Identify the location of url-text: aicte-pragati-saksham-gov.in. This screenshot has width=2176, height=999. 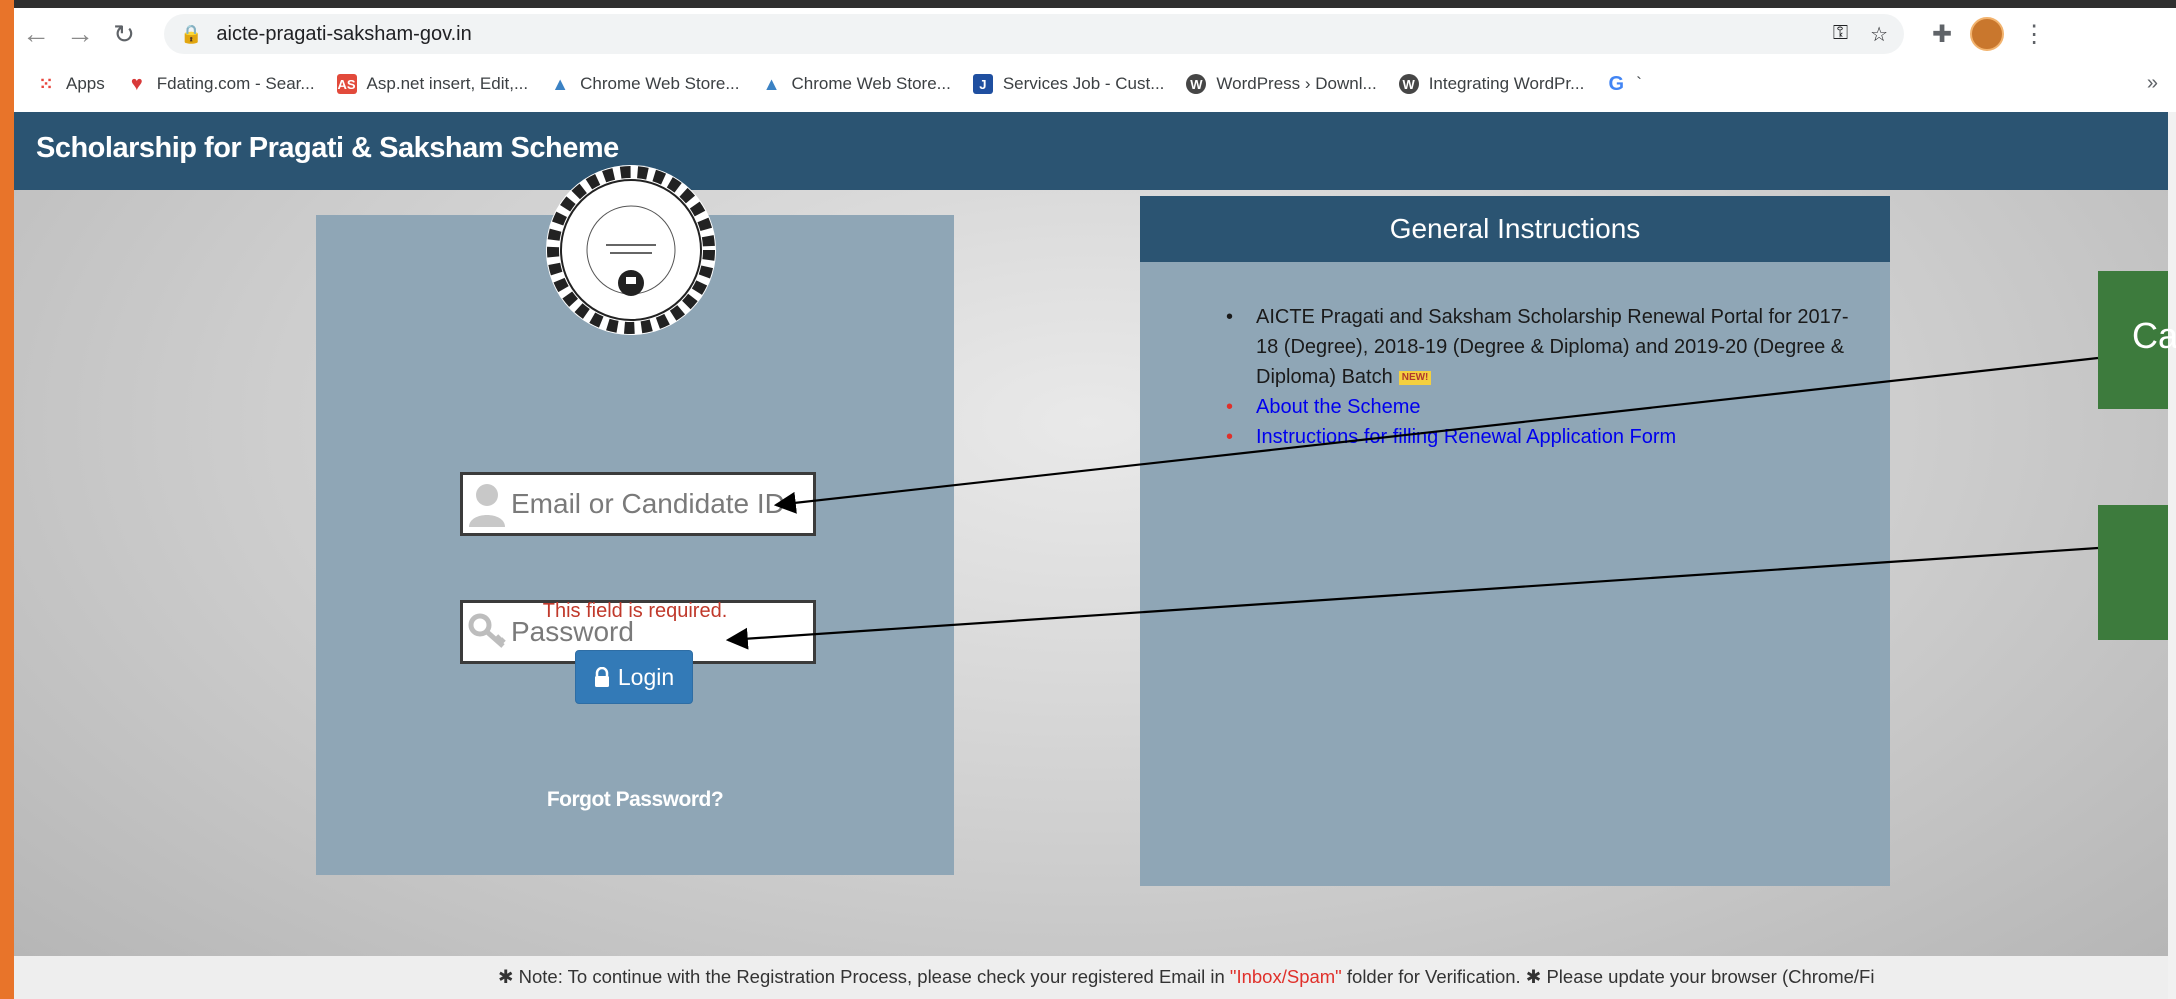
(344, 33).